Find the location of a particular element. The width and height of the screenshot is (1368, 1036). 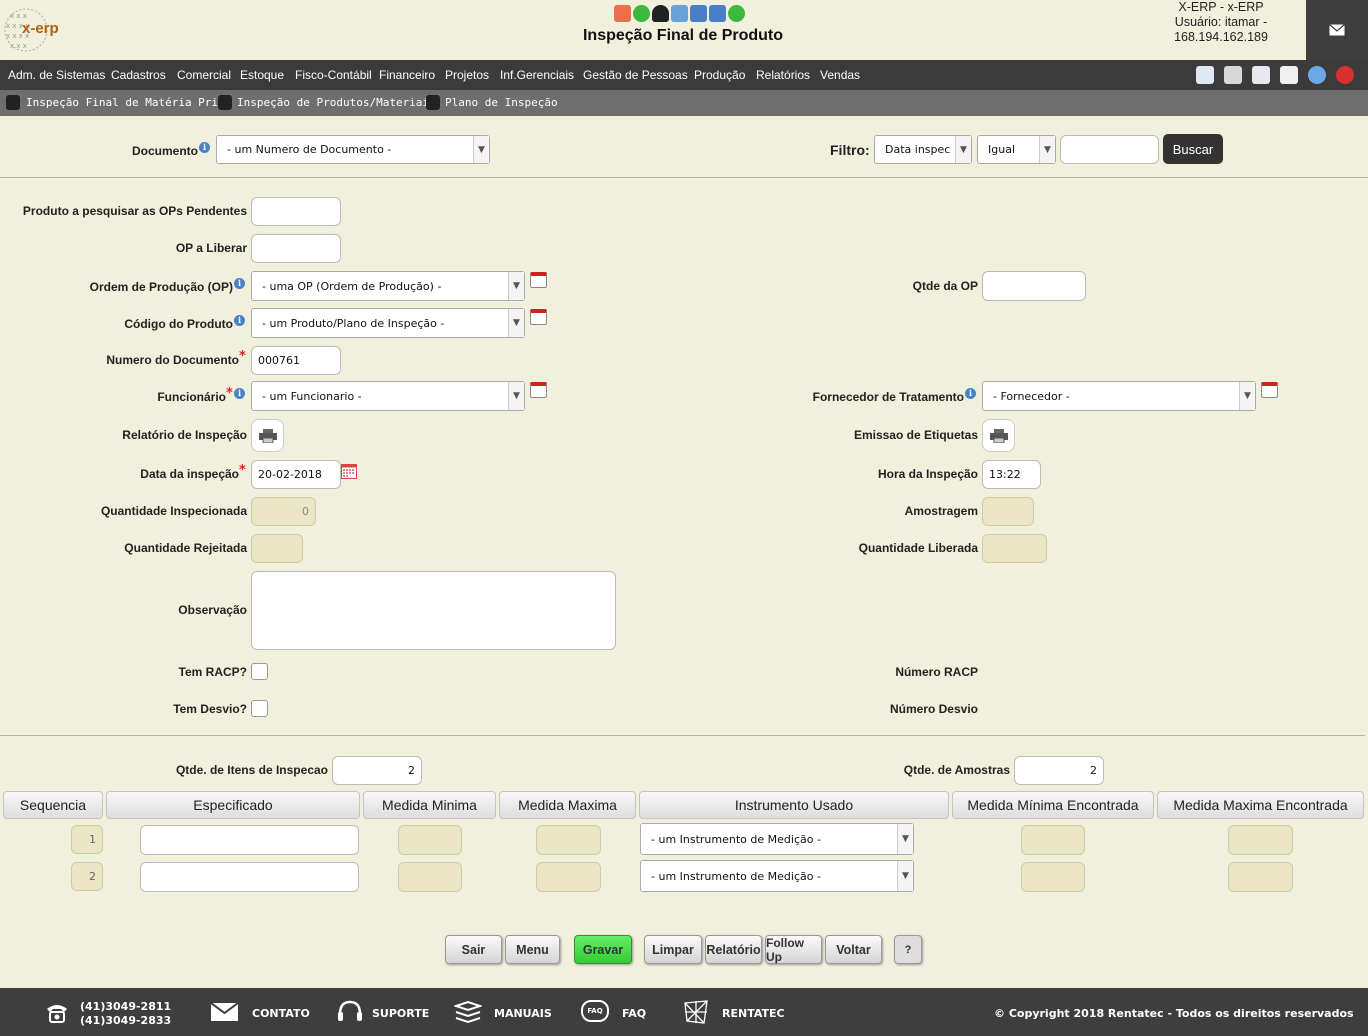

fornecedor-select-value: - Fornecedor - is located at coordinates (1031, 396).